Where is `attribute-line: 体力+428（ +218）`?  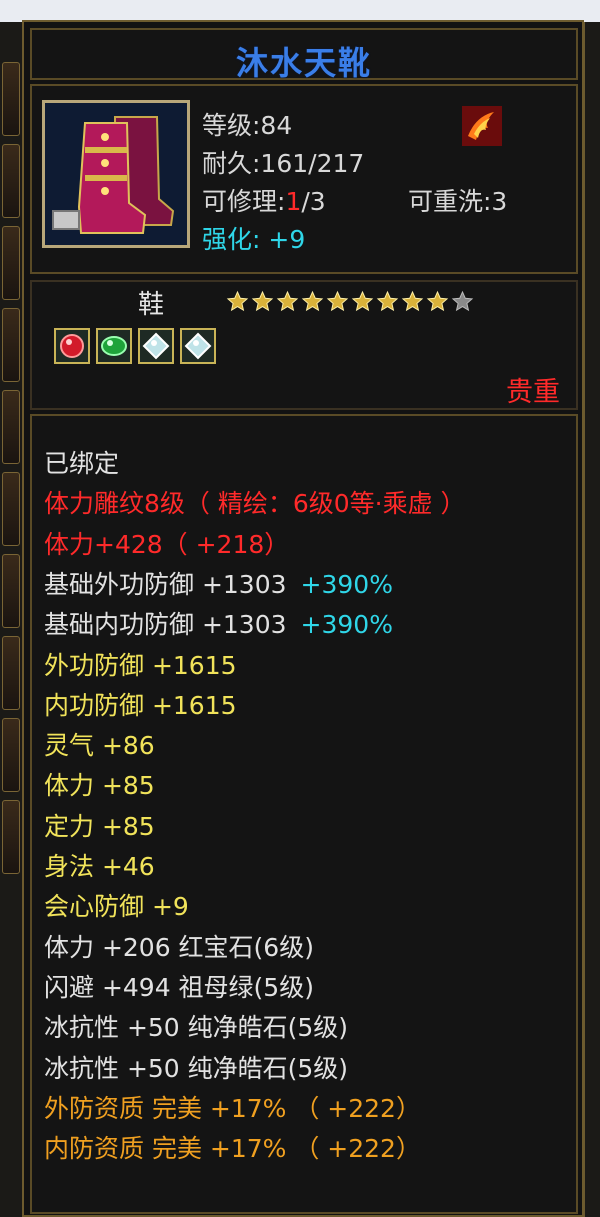
attribute-line: 体力+428（ +218） is located at coordinates (166, 543).